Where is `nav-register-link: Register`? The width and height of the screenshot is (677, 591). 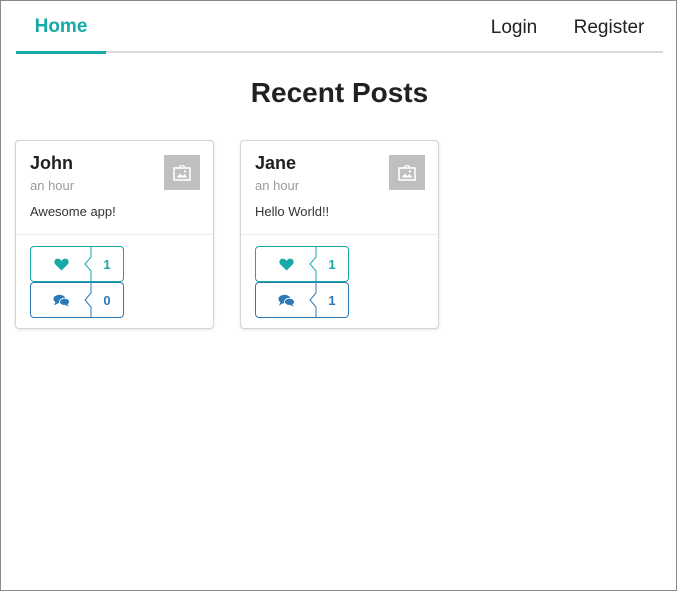 nav-register-link: Register is located at coordinates (609, 27).